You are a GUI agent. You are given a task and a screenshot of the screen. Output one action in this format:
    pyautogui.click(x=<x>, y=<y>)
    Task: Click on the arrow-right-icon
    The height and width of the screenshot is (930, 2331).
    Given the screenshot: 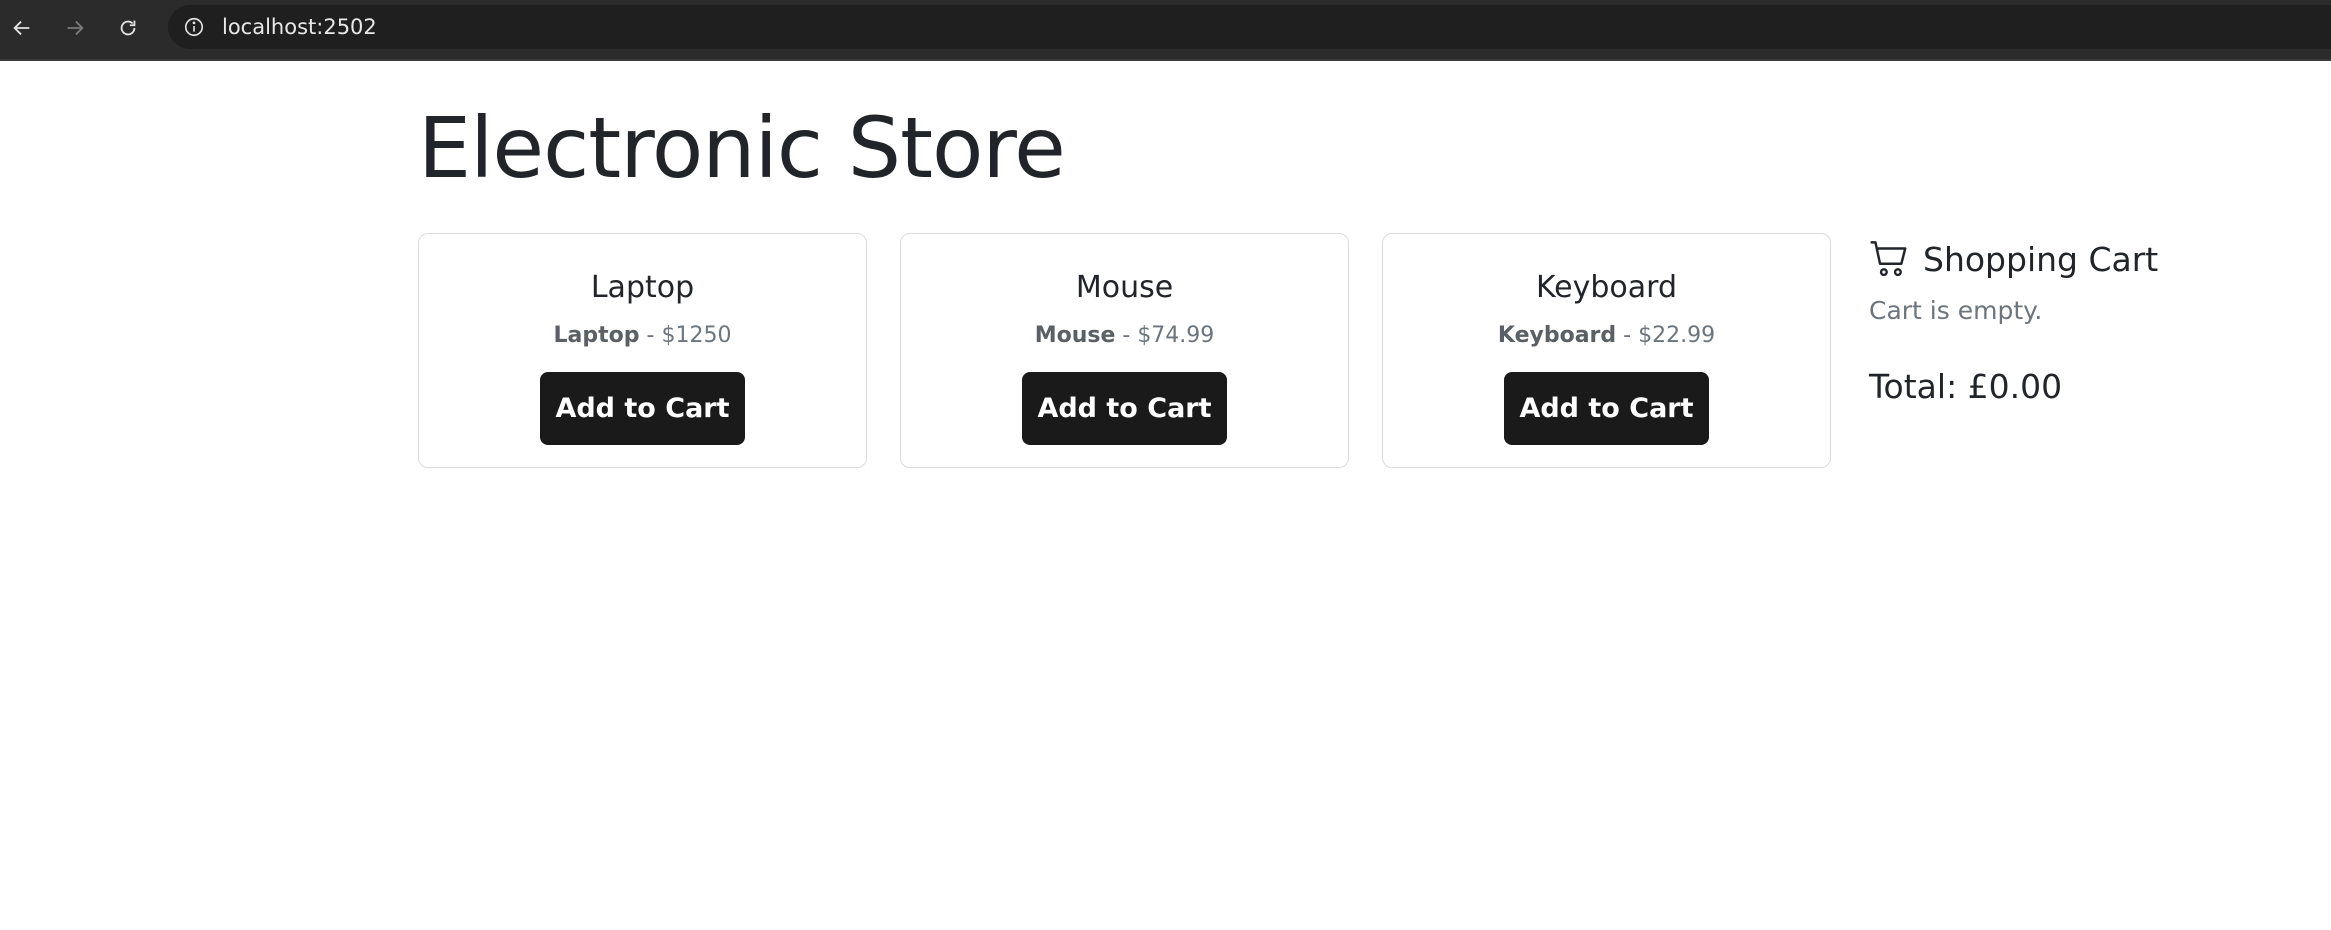 What is the action you would take?
    pyautogui.click(x=75, y=28)
    